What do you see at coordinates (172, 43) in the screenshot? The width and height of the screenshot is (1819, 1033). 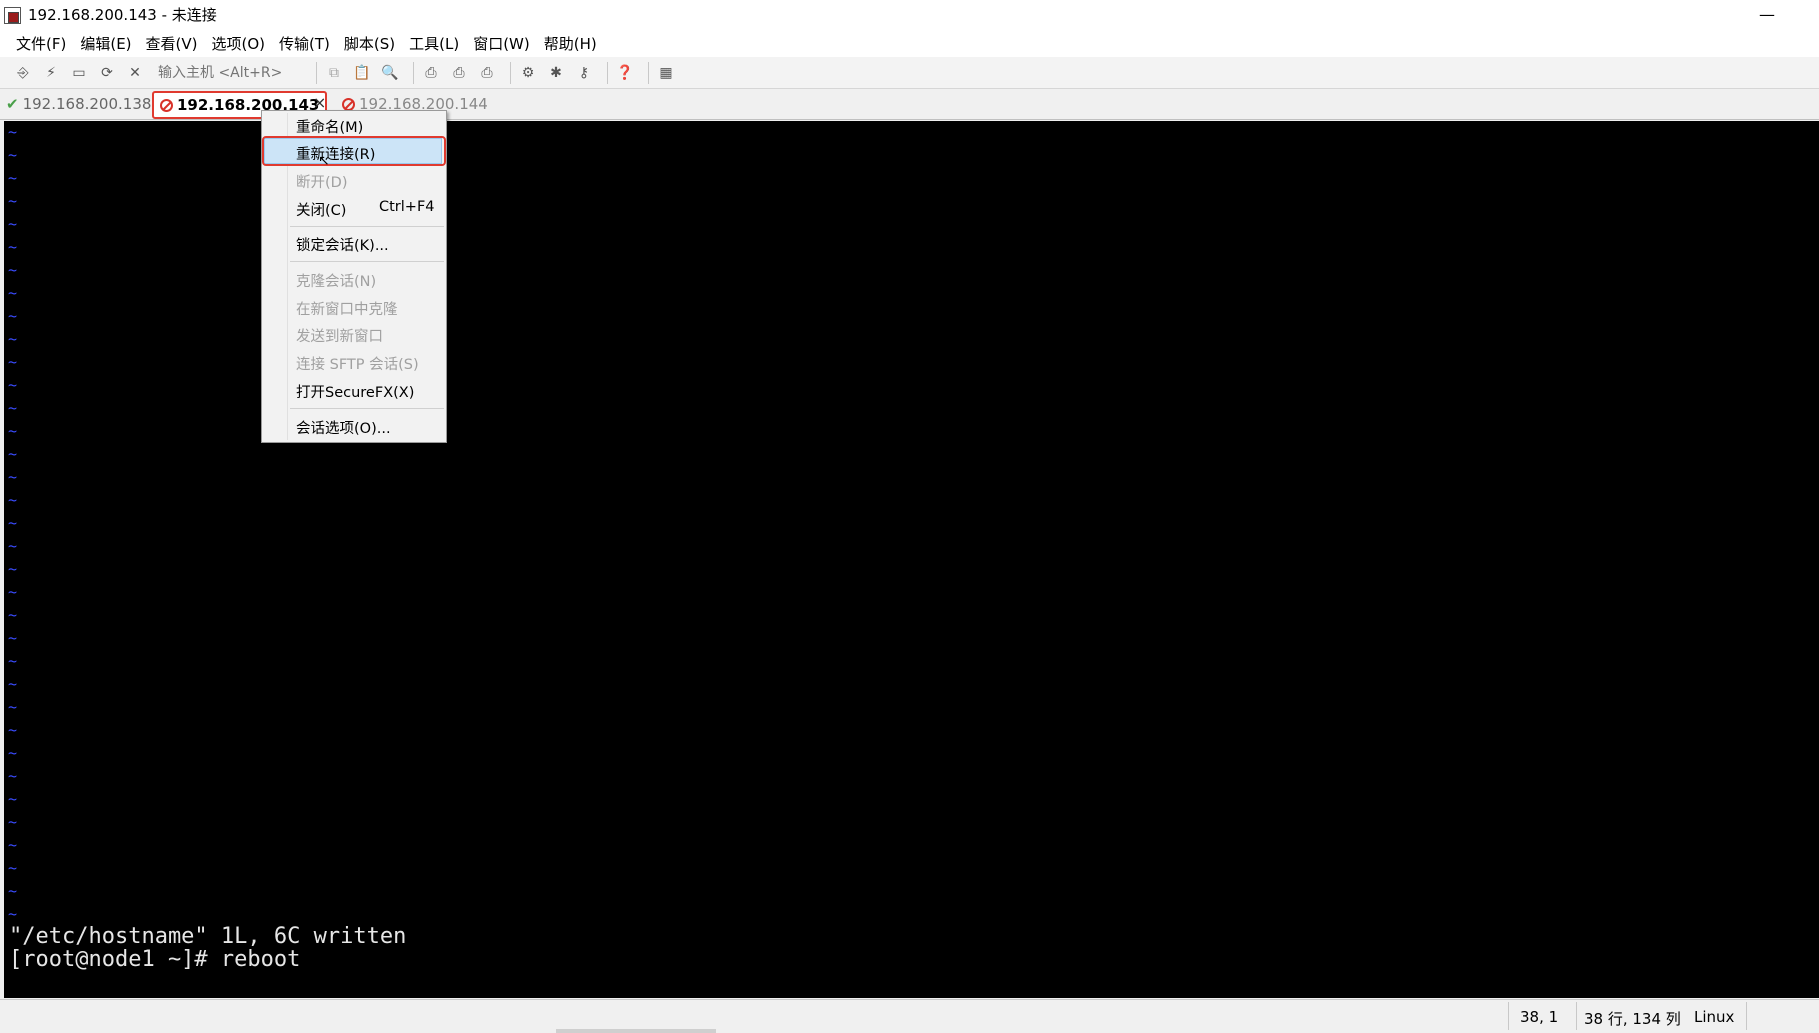 I see `menu-view: 查看(V)` at bounding box center [172, 43].